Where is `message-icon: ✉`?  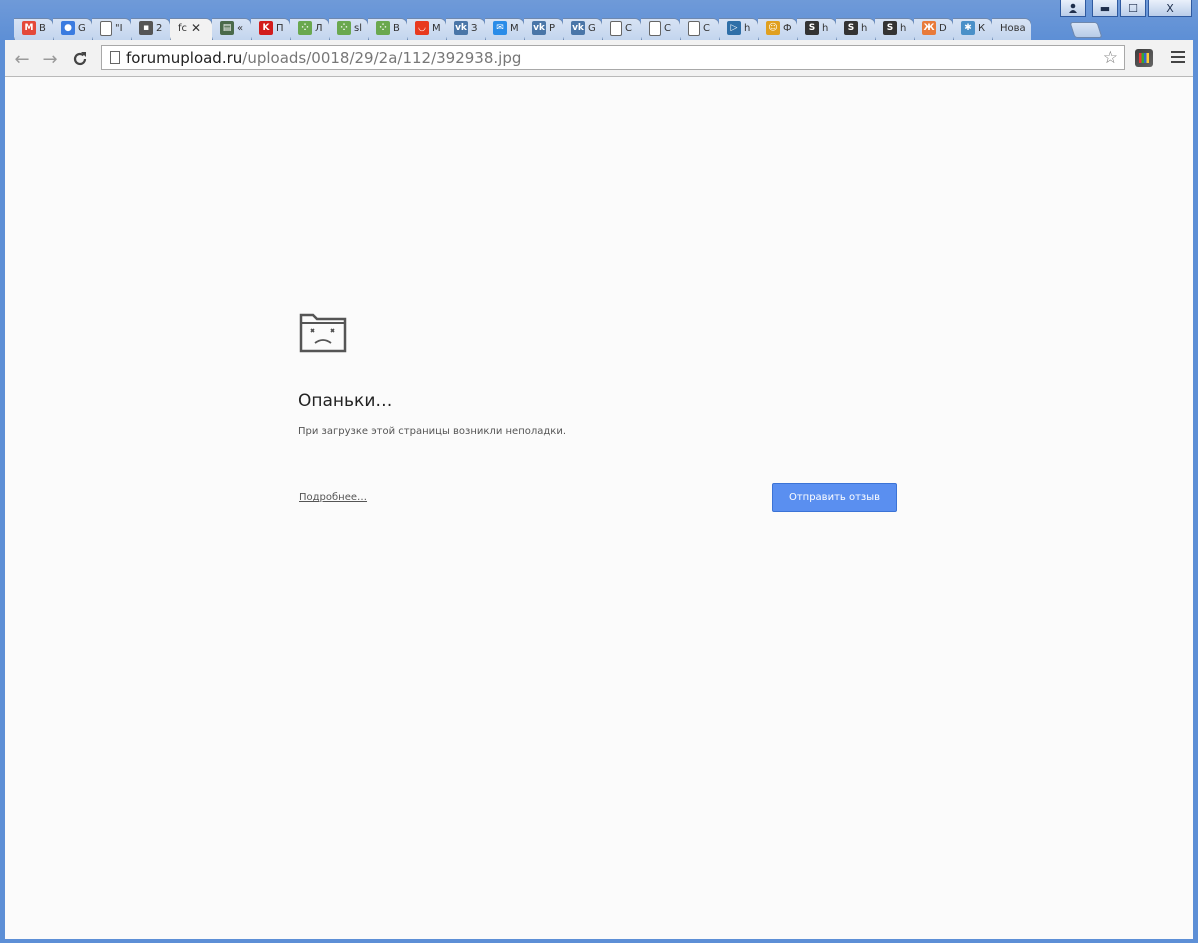 message-icon: ✉ is located at coordinates (500, 28).